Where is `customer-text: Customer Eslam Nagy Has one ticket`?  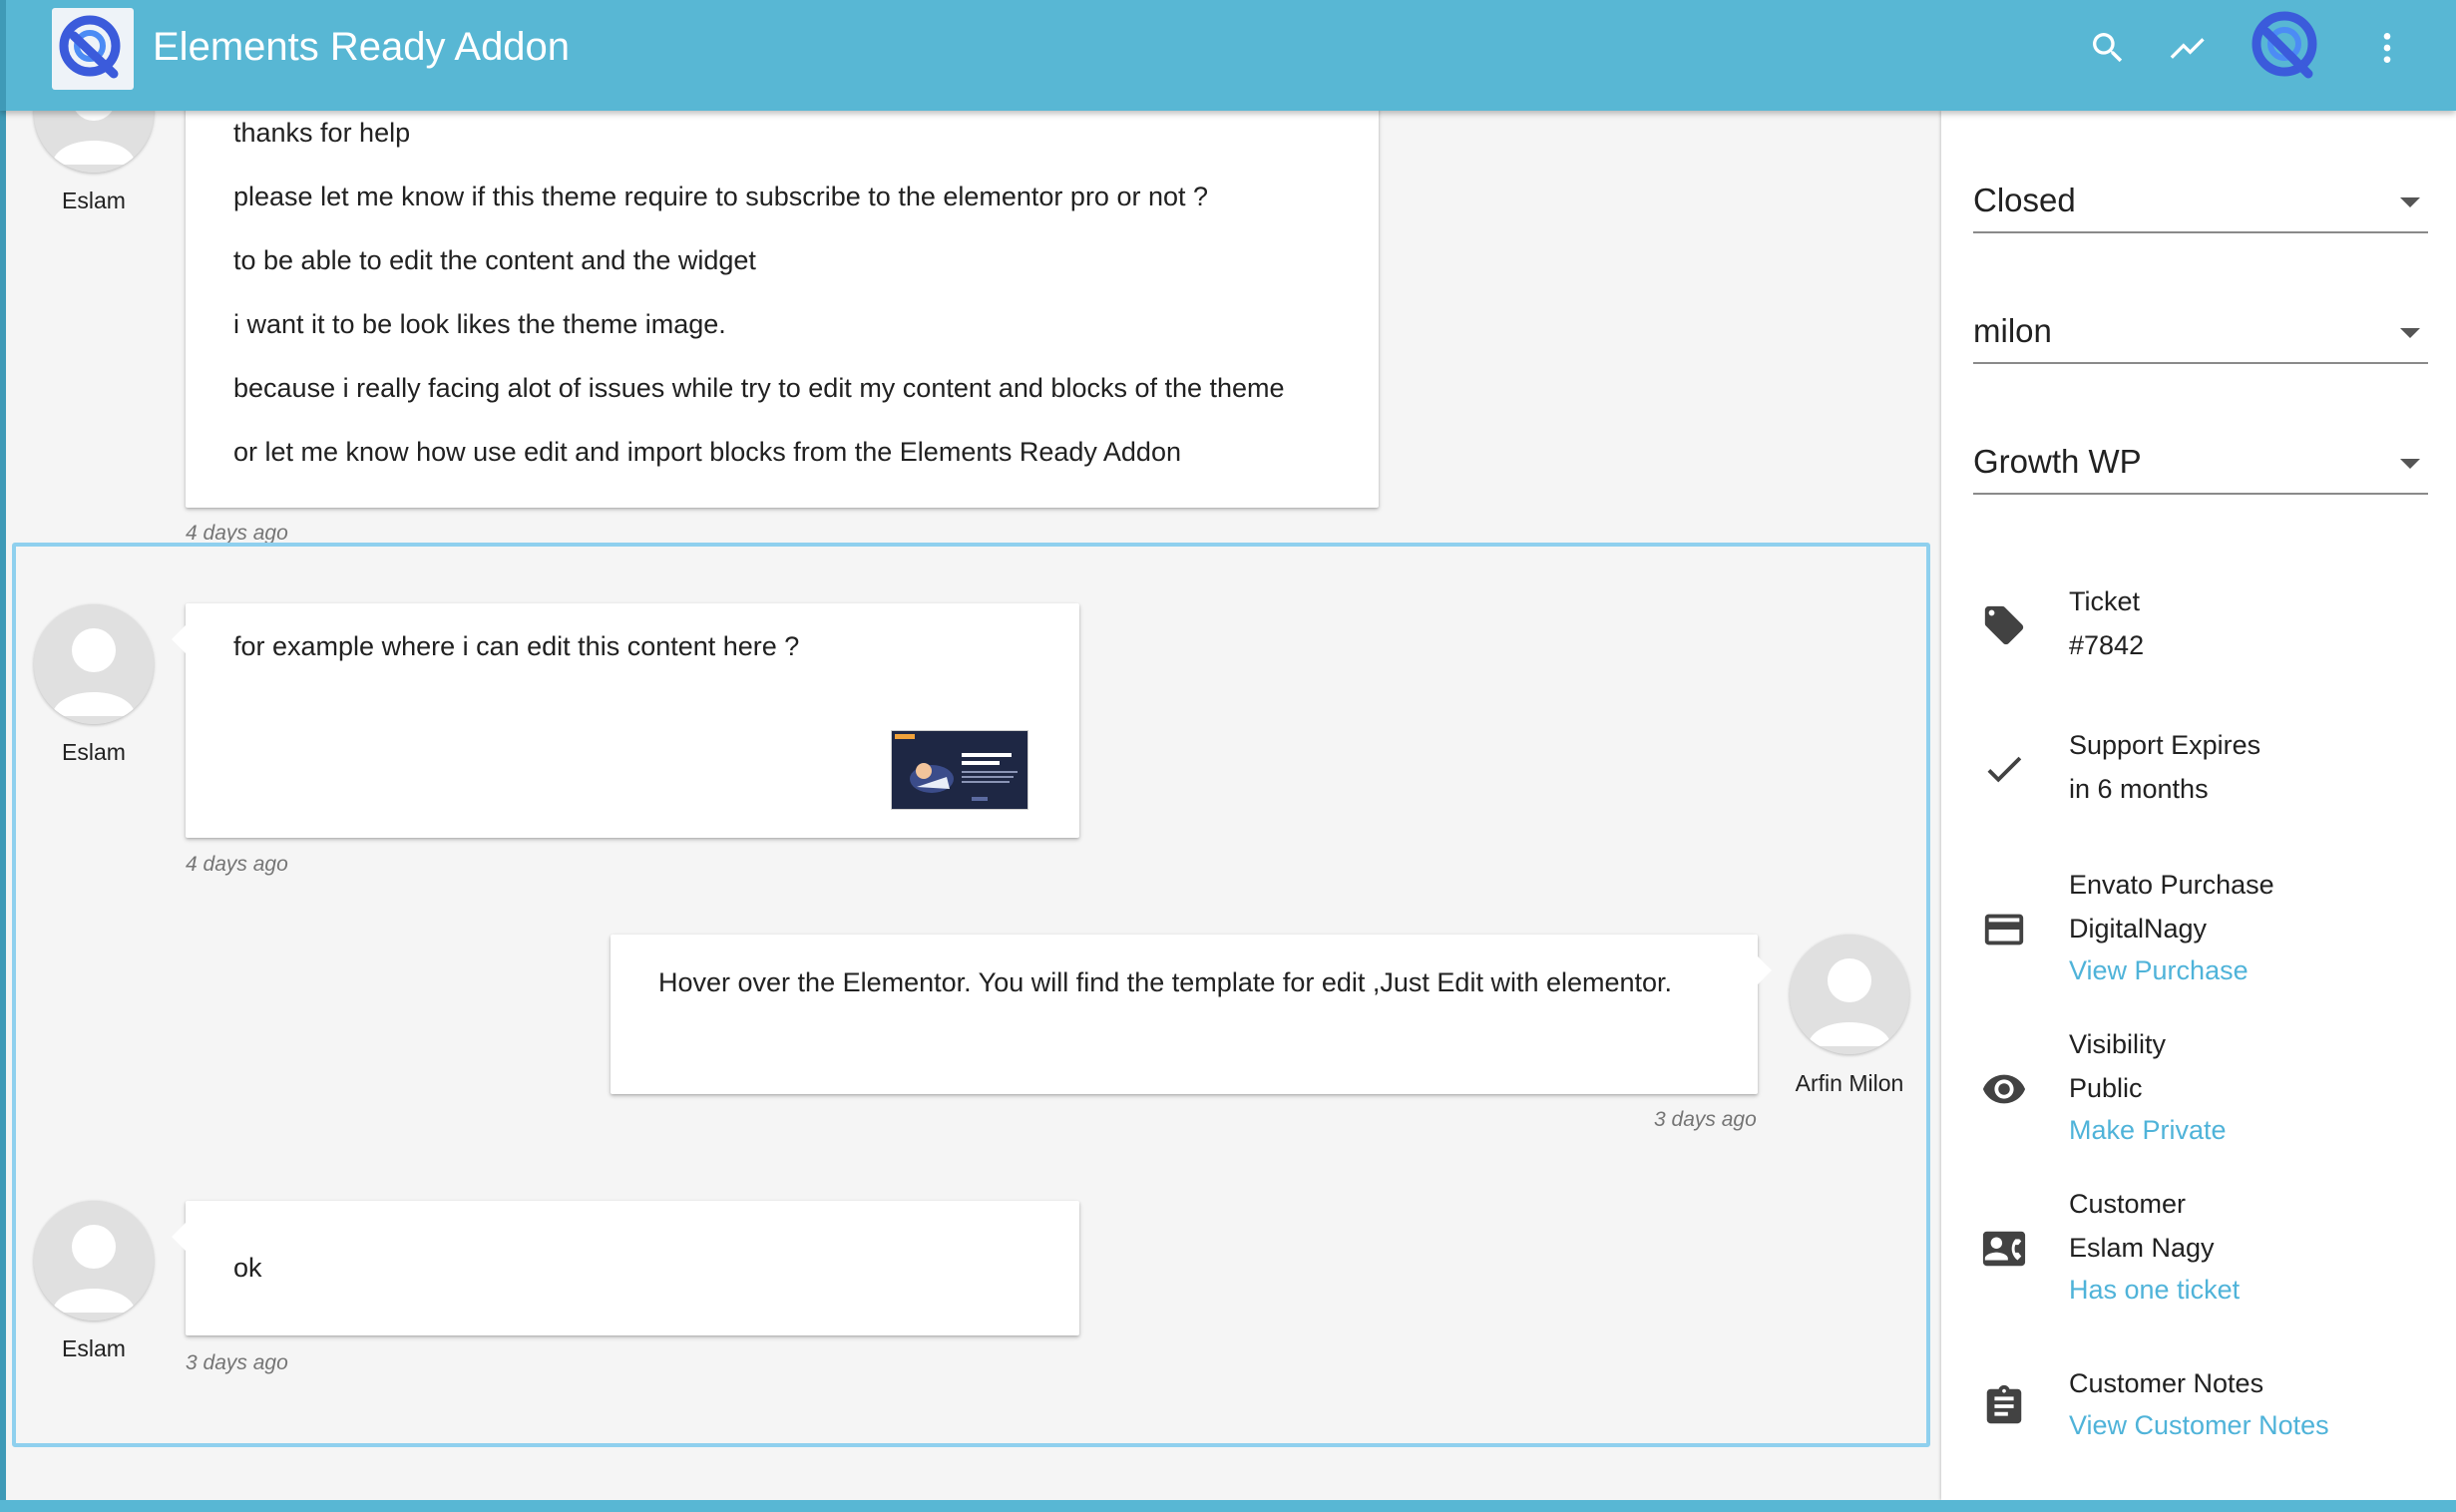 customer-text: Customer Eslam Nagy Has one ticket is located at coordinates (2154, 1246).